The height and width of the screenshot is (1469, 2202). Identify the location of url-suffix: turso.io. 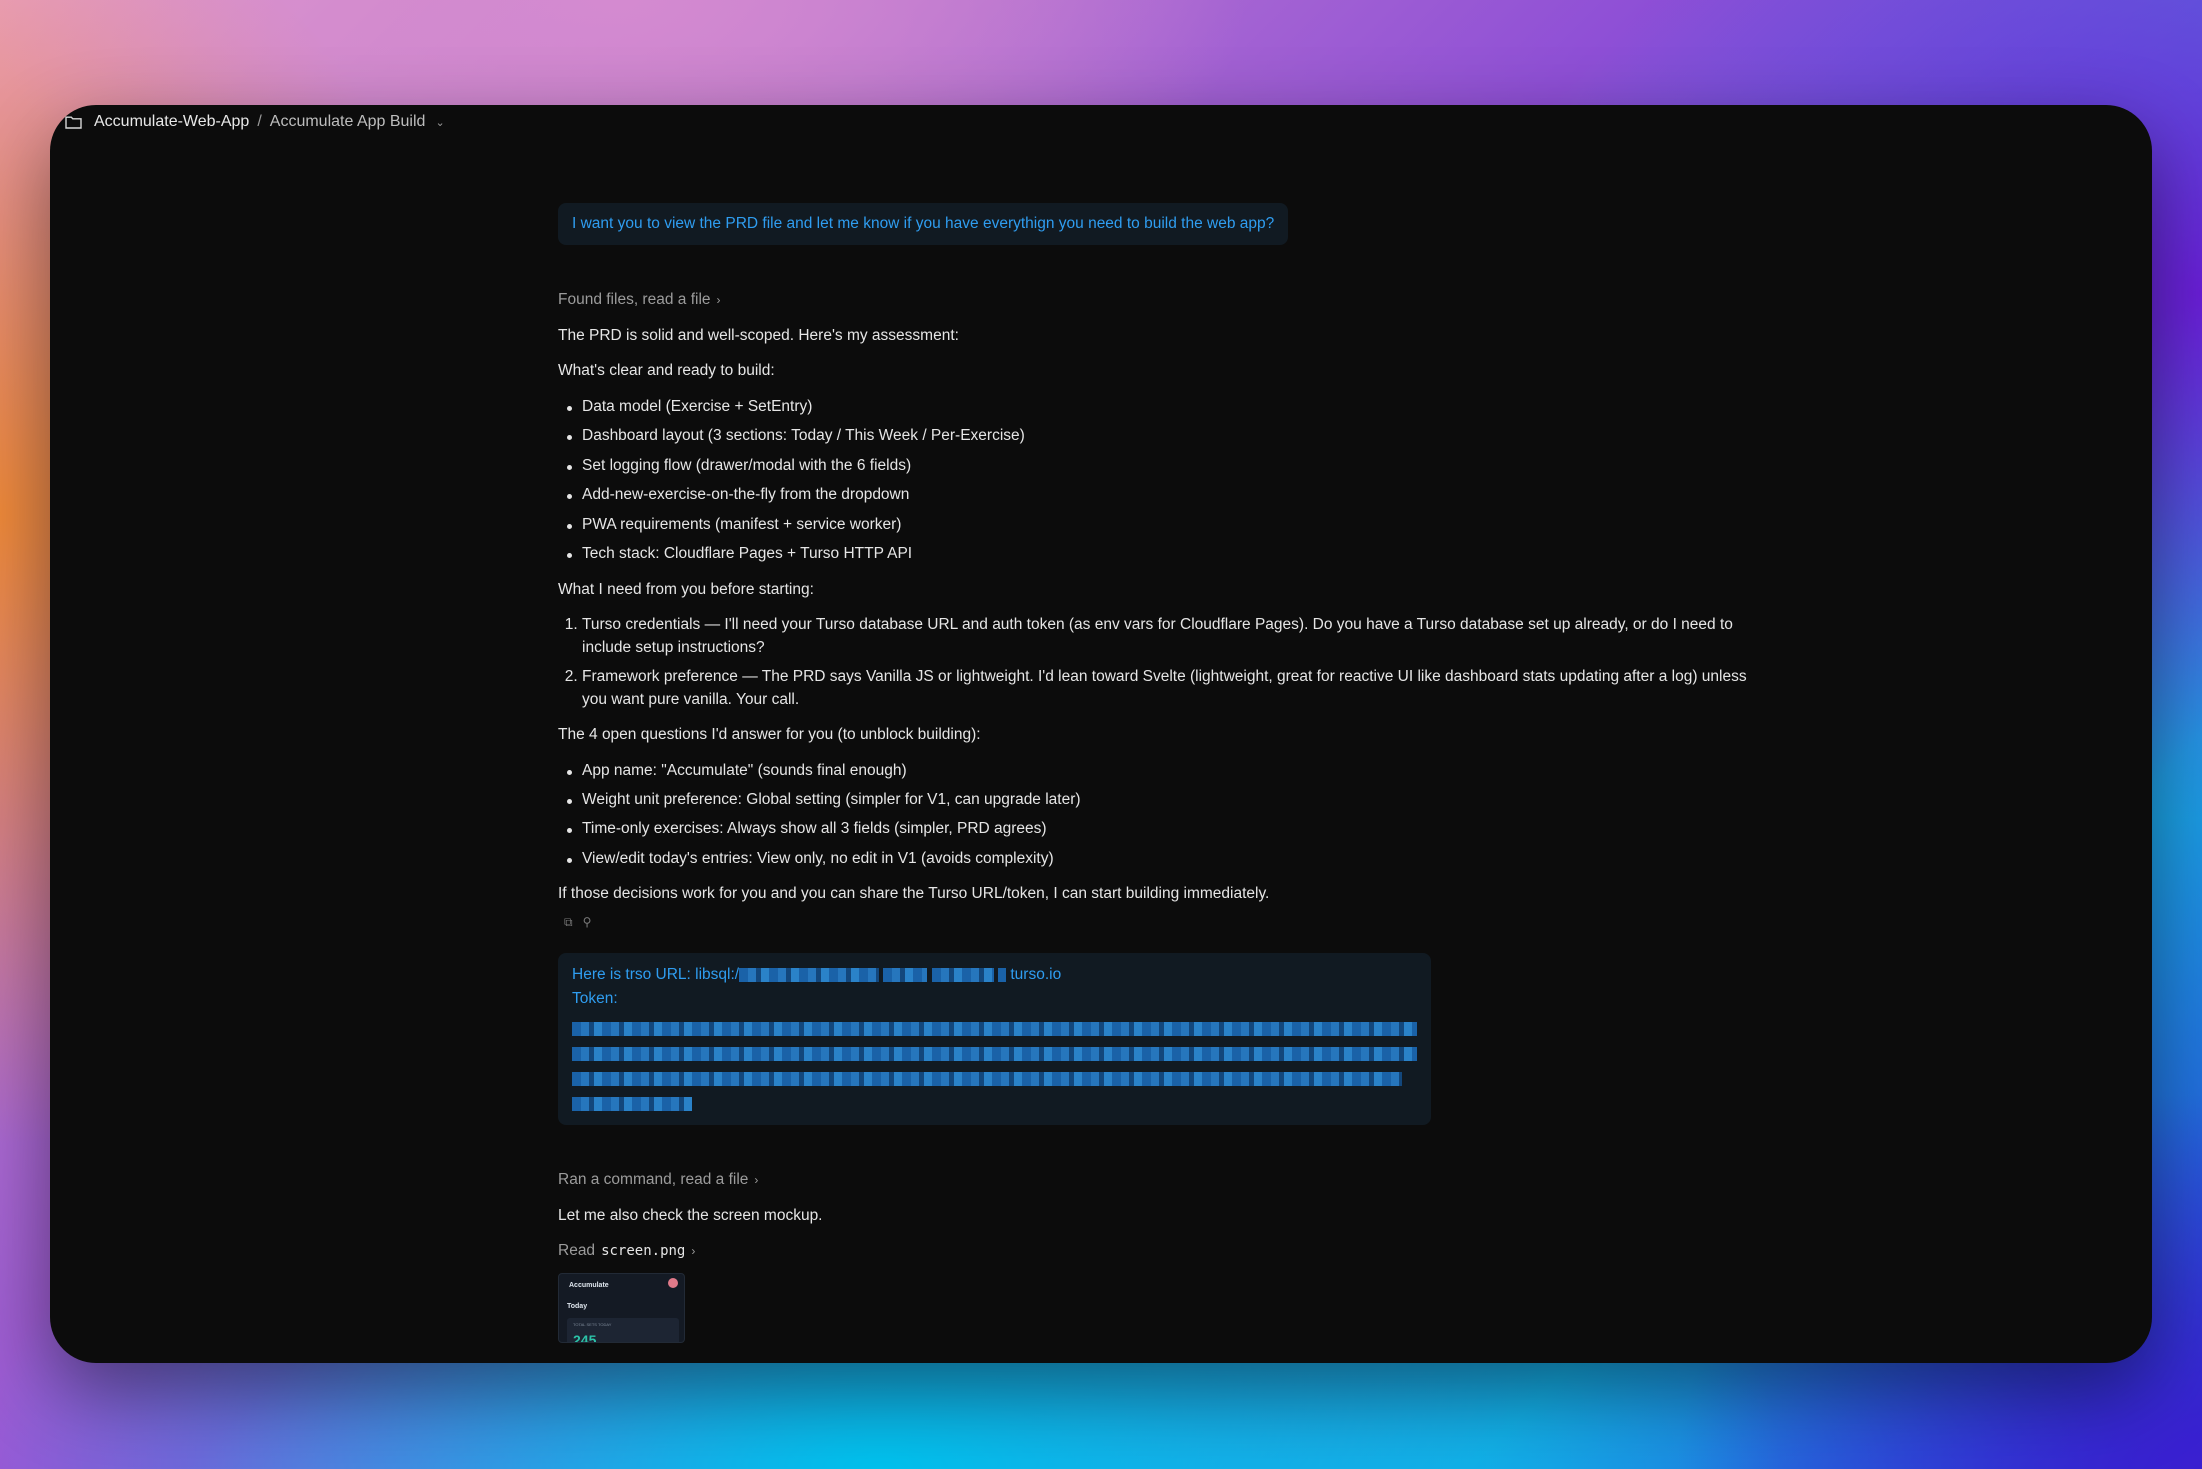
(1036, 975).